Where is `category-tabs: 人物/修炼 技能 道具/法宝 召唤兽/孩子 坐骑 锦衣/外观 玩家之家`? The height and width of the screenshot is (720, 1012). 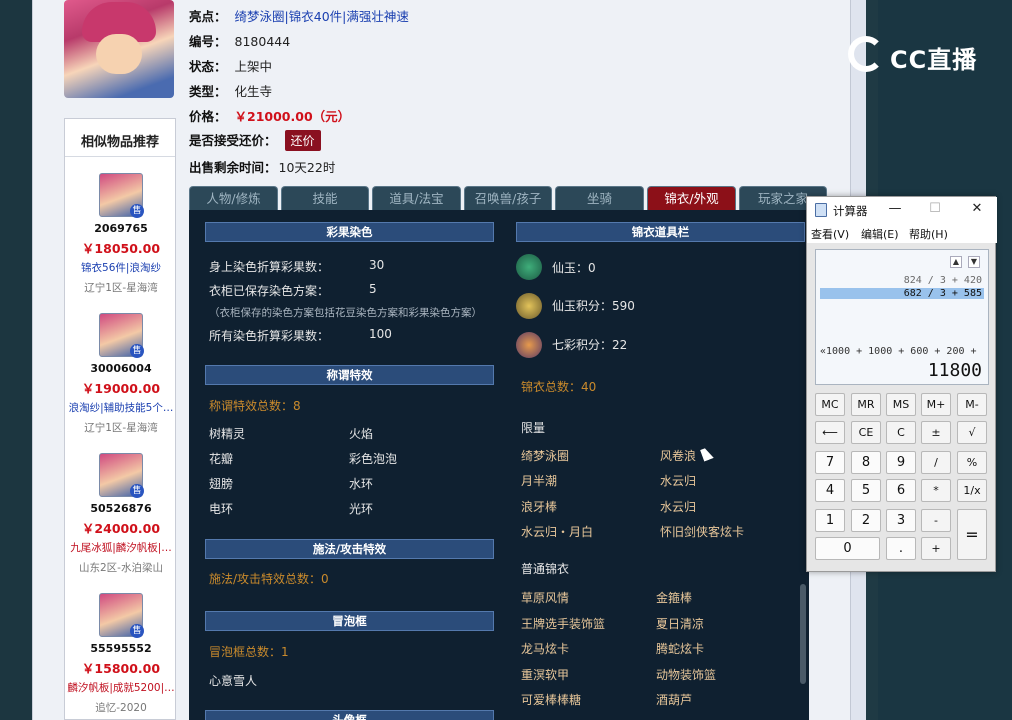 category-tabs: 人物/修炼 技能 道具/法宝 召唤兽/孩子 坐骑 锦衣/外观 玩家之家 is located at coordinates (509, 198).